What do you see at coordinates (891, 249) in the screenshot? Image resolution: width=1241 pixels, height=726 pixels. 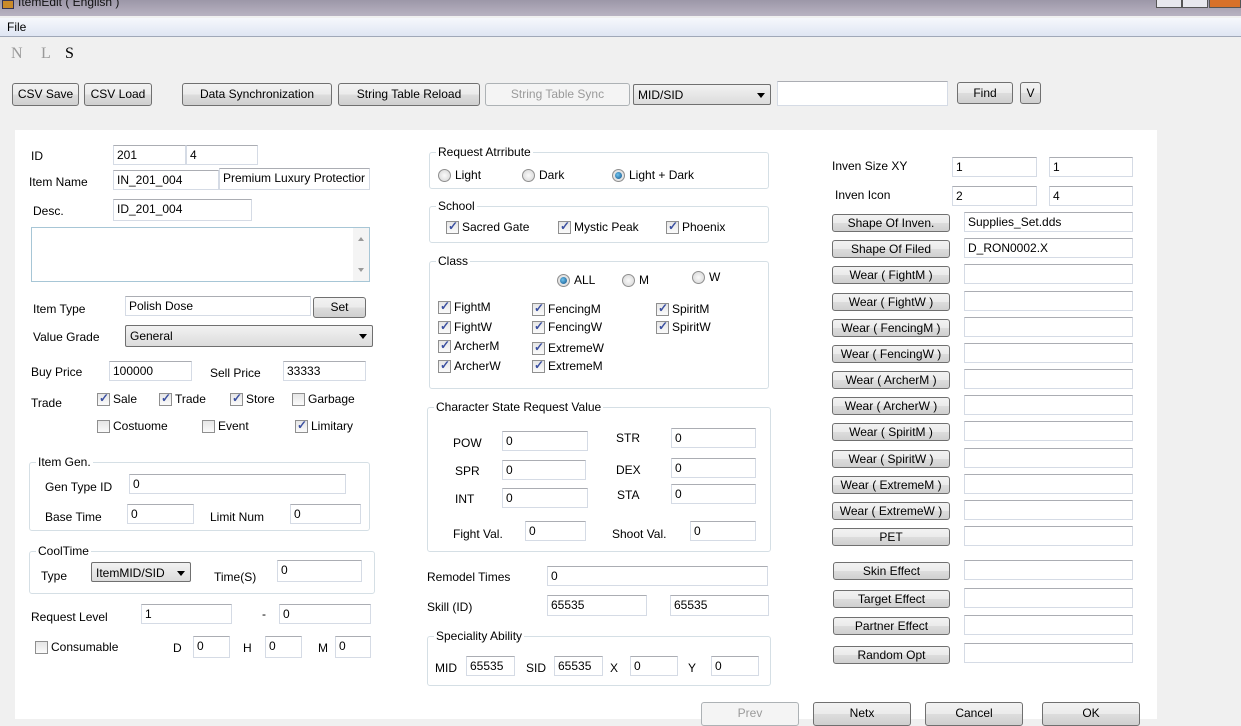 I see `shape-of-filed-button: Shape Of Filed` at bounding box center [891, 249].